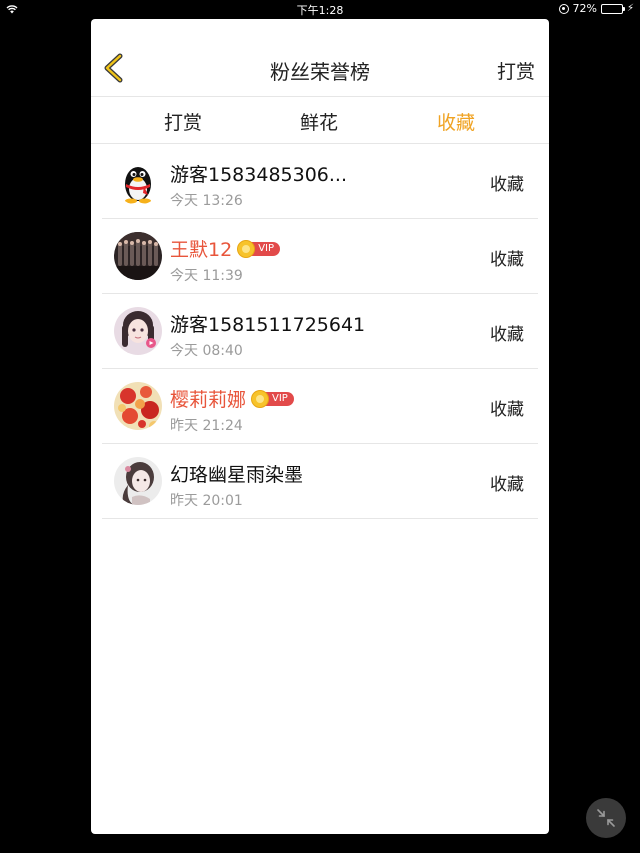 This screenshot has height=853, width=640. Describe the element at coordinates (206, 426) in the screenshot. I see `favorite-time: 昨天 21:24` at that location.